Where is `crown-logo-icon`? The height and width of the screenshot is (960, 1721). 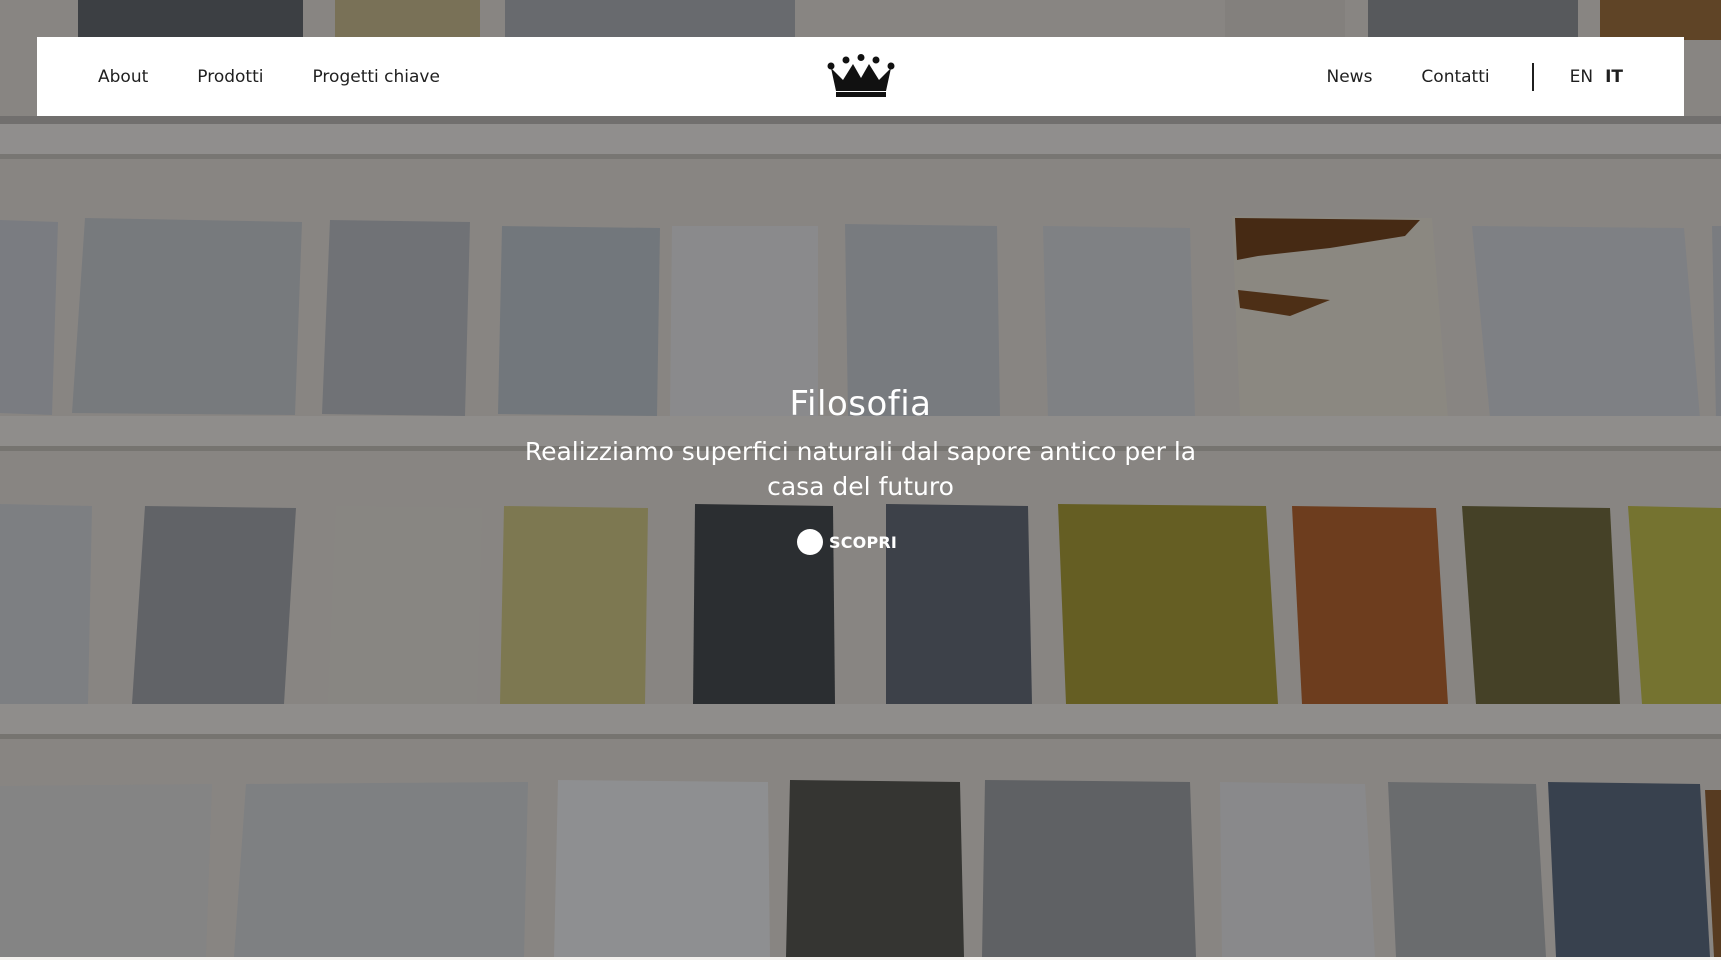 crown-logo-icon is located at coordinates (861, 76).